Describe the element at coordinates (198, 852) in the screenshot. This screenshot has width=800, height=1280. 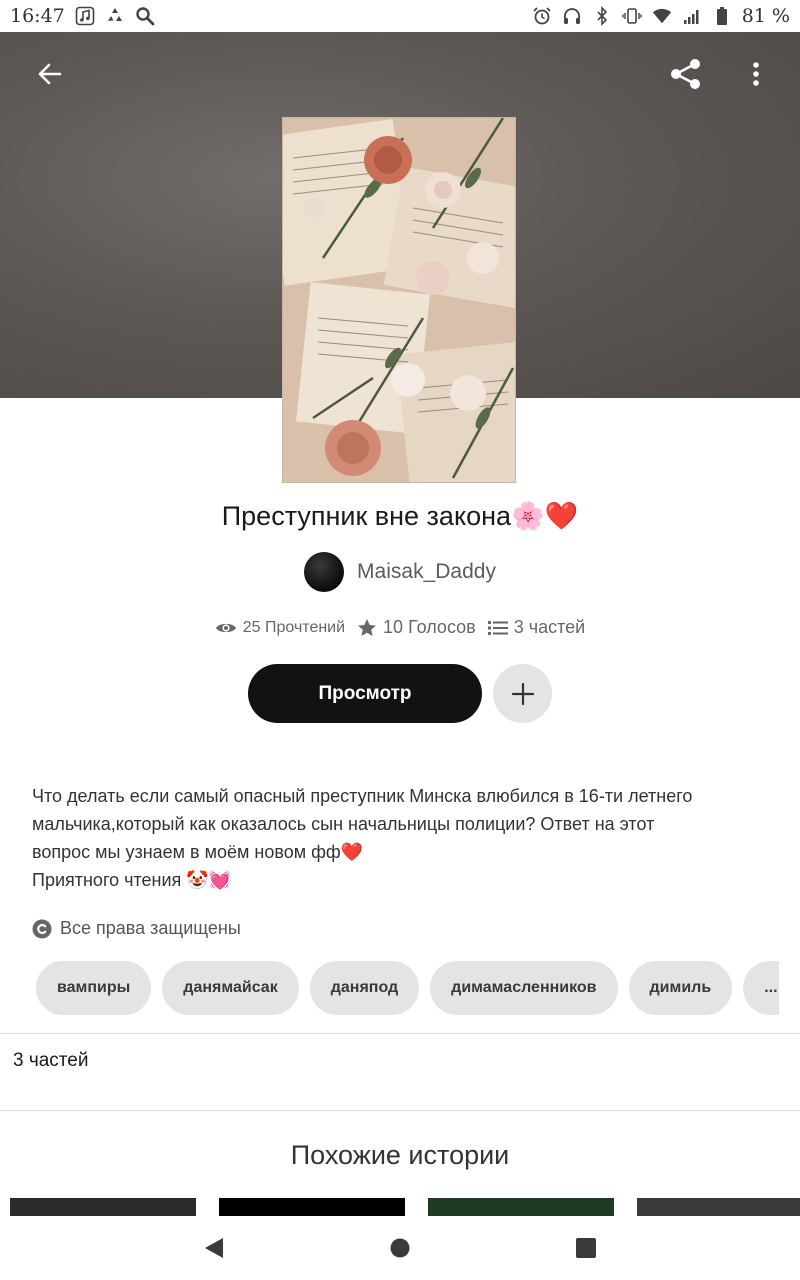
I see `description-line: вопрос мы узнаем в моём новом фф❤️` at that location.